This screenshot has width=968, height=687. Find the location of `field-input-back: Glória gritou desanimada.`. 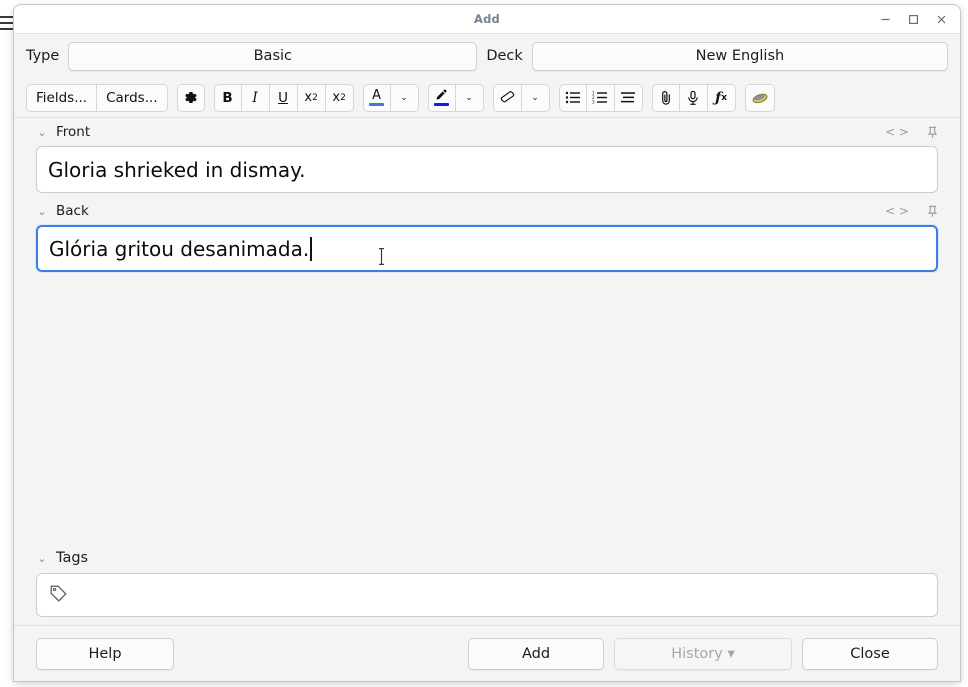

field-input-back: Glória gritou desanimada. is located at coordinates (487, 248).